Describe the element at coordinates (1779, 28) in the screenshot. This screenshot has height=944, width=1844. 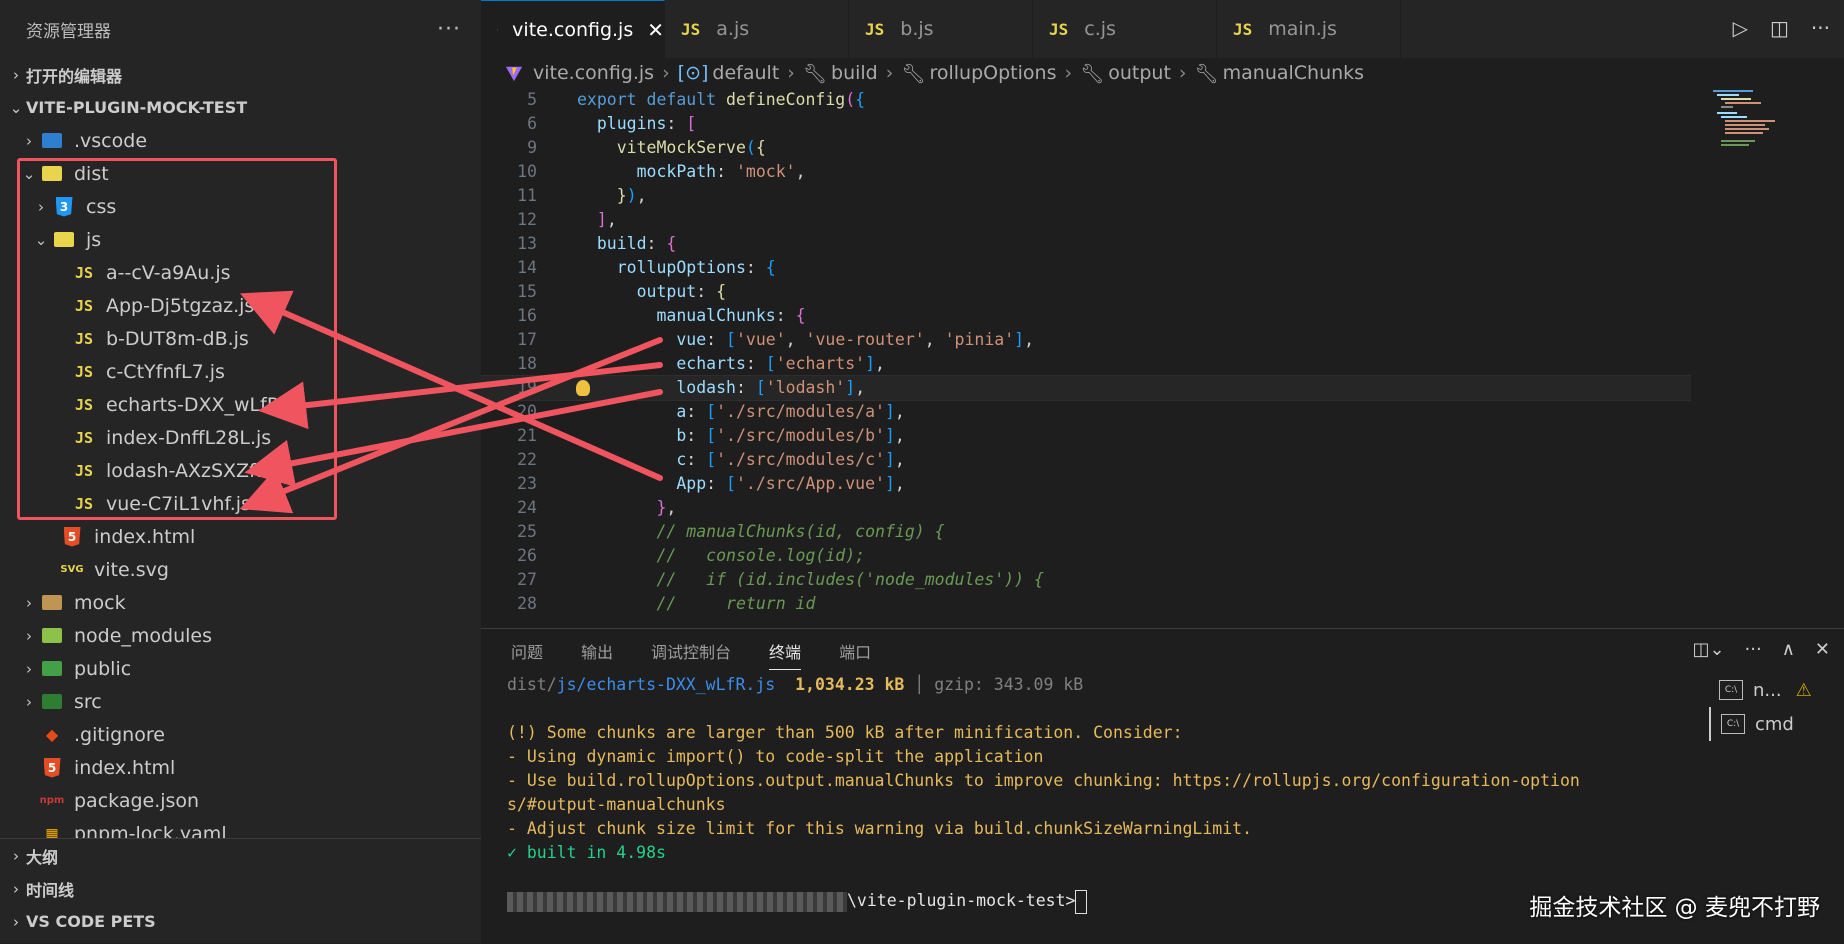
I see `split-editor-icon: ◫` at that location.